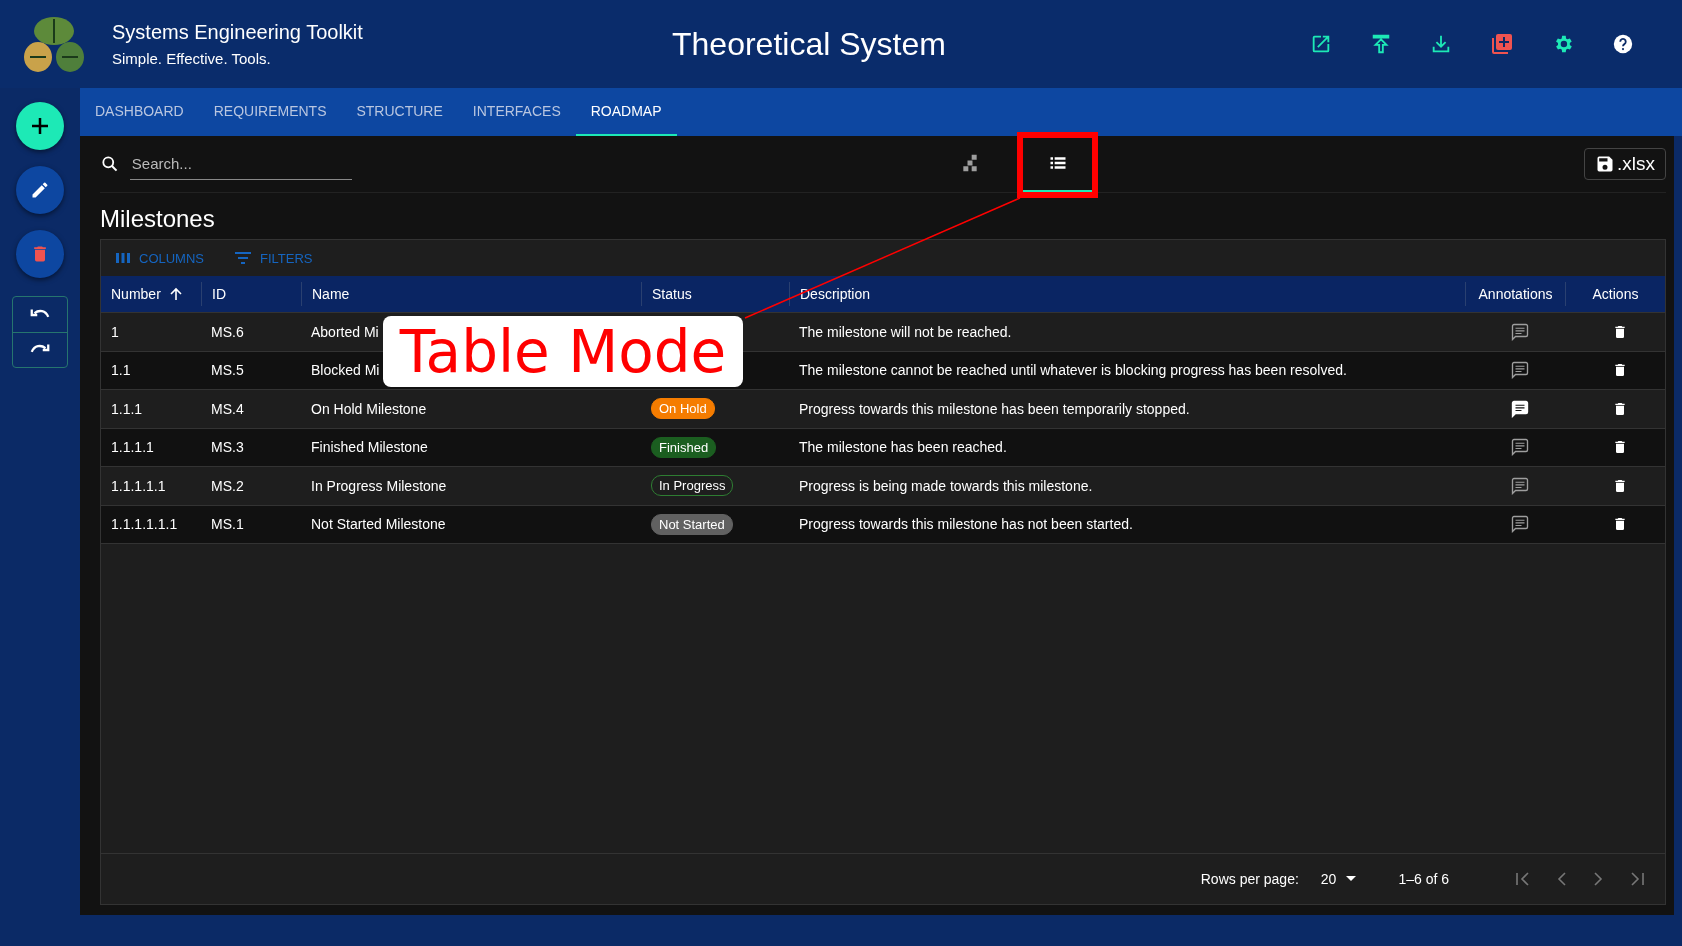 This screenshot has width=1682, height=946. What do you see at coordinates (227, 524) in the screenshot?
I see `table-cell: MS.1` at bounding box center [227, 524].